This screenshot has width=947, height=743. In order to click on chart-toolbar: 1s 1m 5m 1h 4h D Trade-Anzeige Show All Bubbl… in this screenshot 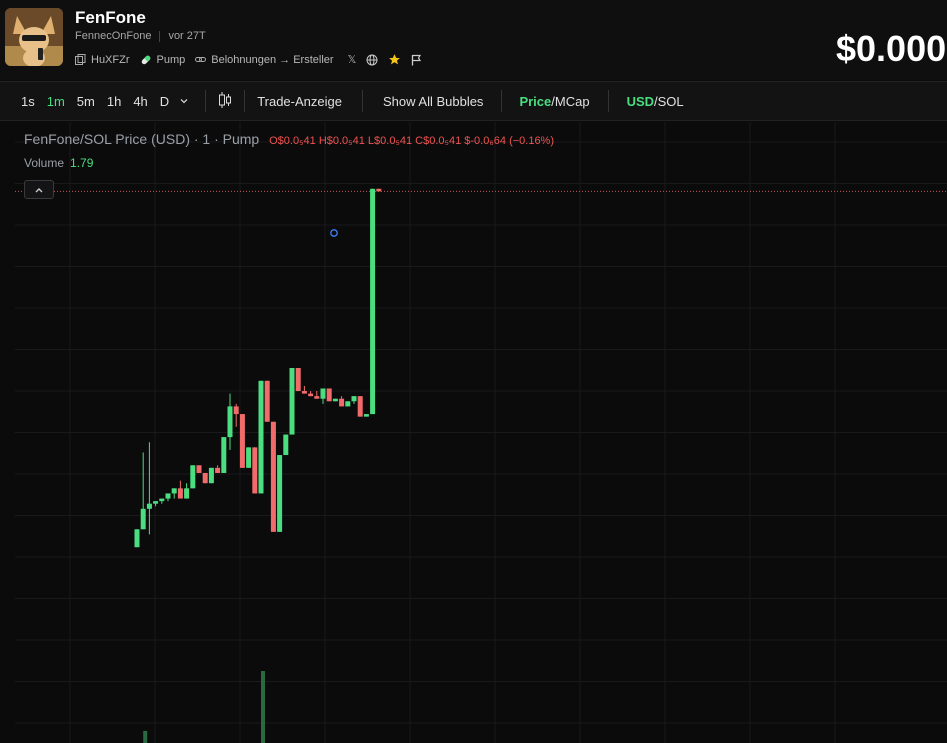, I will do `click(473, 101)`.